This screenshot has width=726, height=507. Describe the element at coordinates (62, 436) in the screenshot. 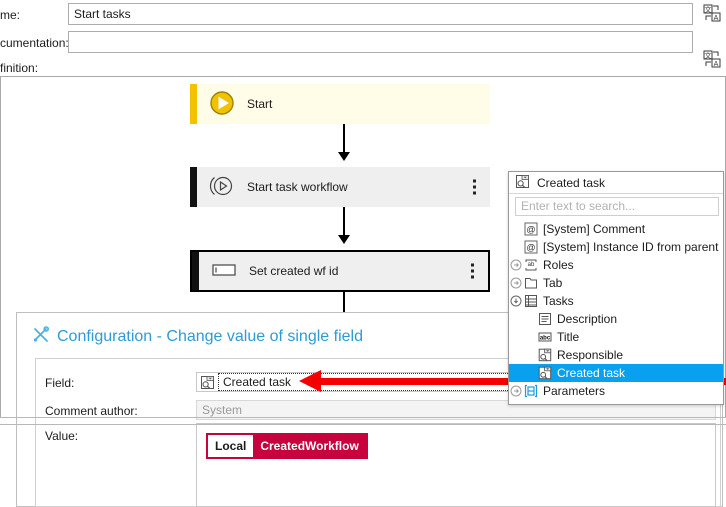

I see `value-label: Value:` at that location.